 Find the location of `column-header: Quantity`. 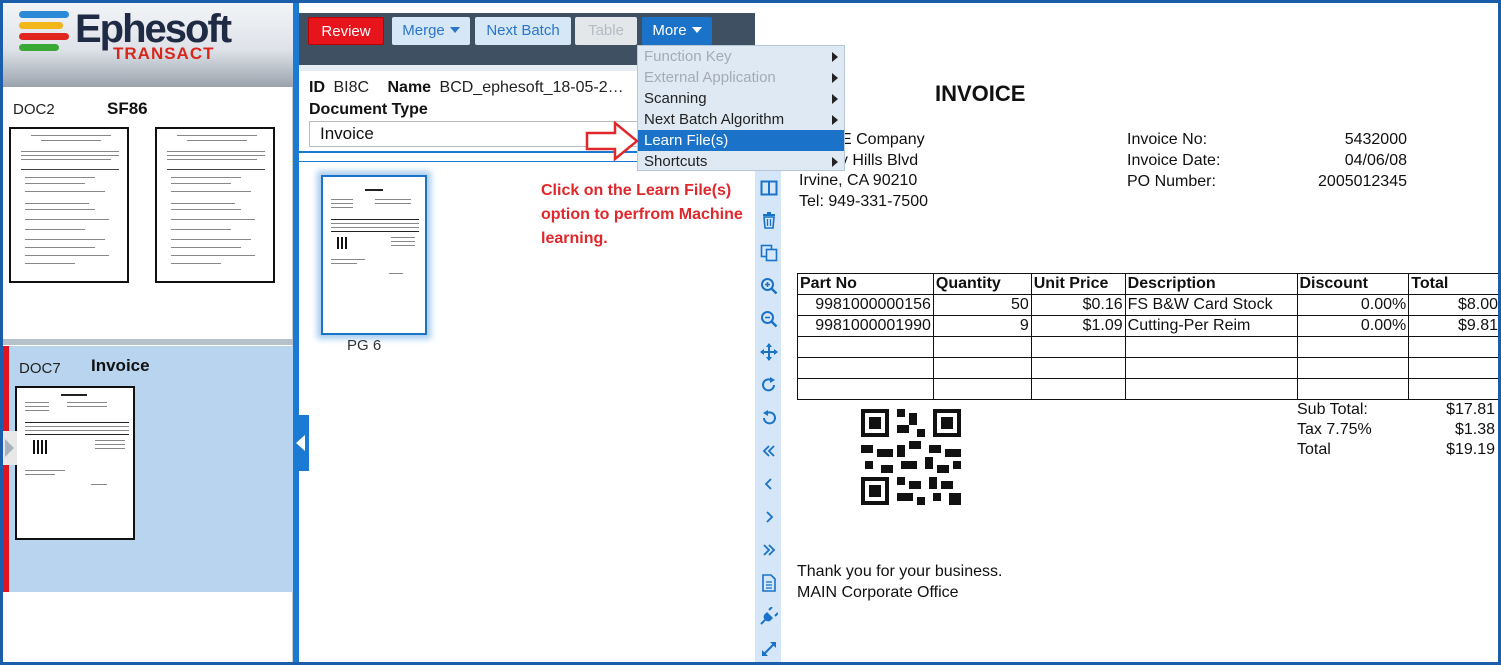

column-header: Quantity is located at coordinates (982, 284).